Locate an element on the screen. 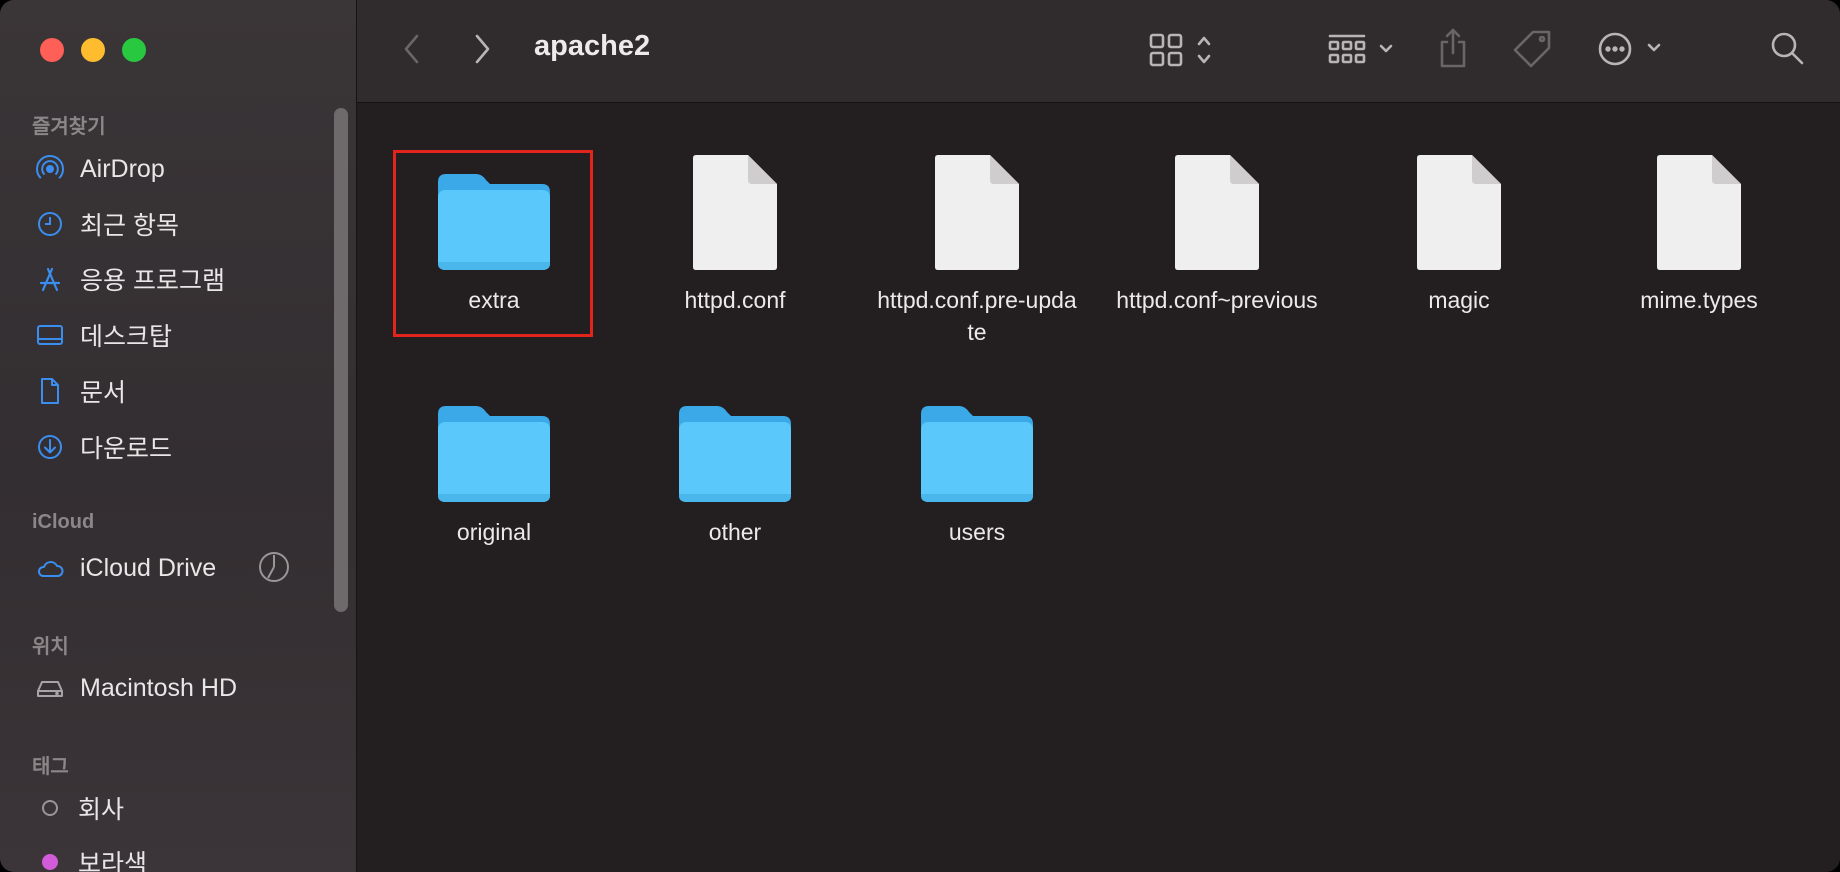  minimize-button is located at coordinates (93, 50).